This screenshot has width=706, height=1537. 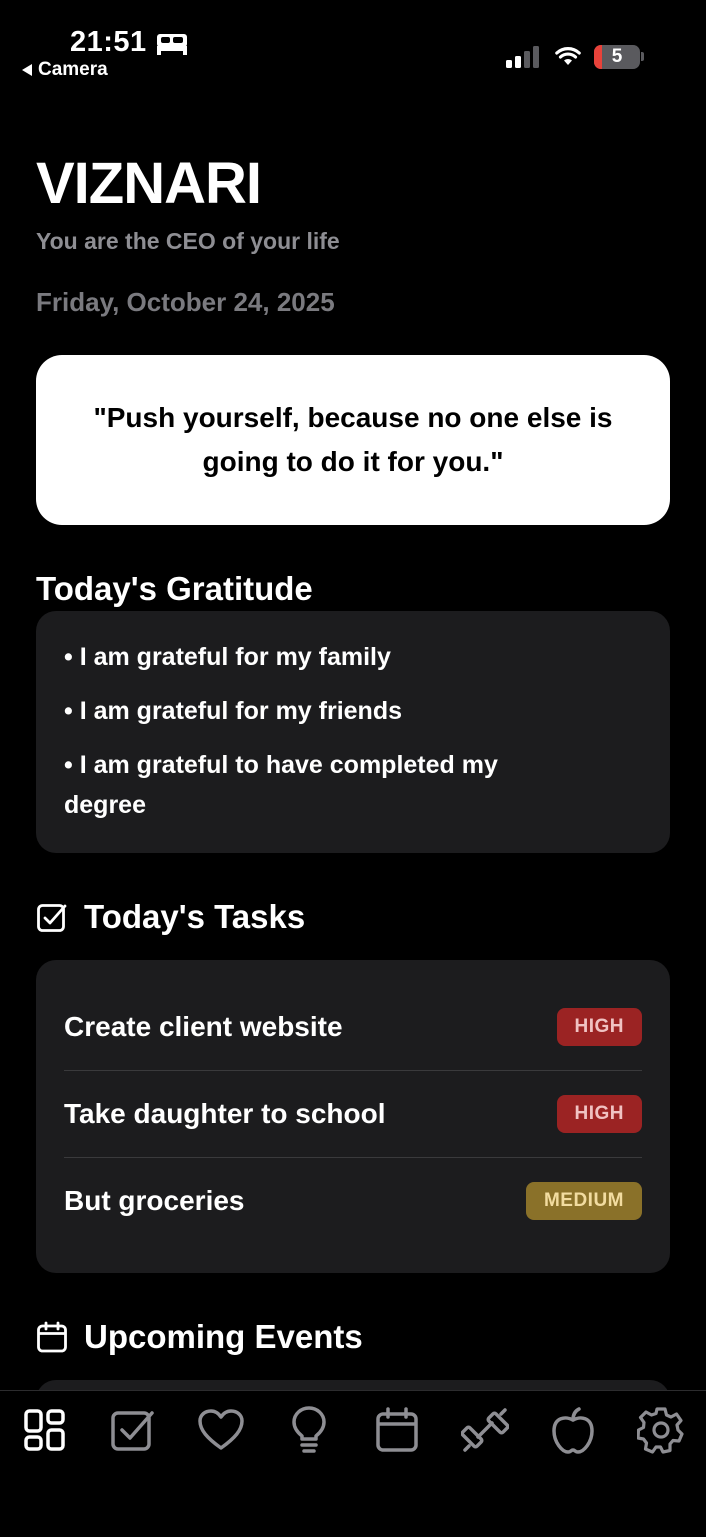 I want to click on bottom-tab-bar, so click(x=353, y=1463).